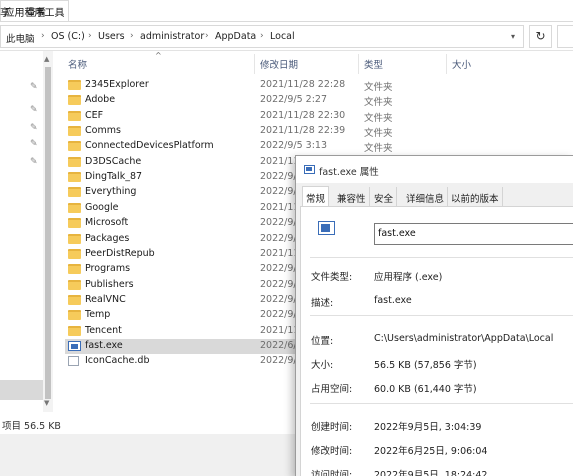 This screenshot has width=573, height=476. I want to click on refresh-icon: ↻, so click(540, 36).